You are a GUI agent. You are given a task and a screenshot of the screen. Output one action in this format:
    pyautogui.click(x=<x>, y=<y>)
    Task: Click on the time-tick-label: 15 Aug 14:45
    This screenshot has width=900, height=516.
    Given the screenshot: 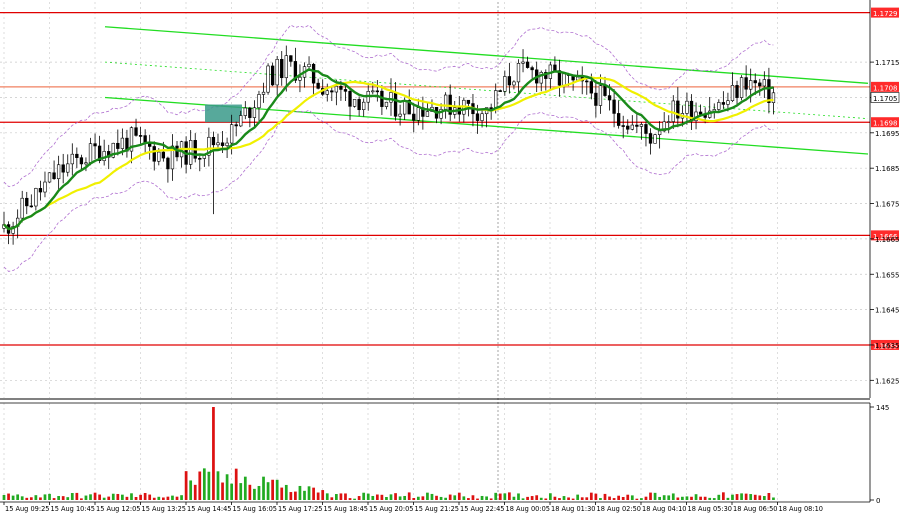 What is the action you would take?
    pyautogui.click(x=209, y=509)
    